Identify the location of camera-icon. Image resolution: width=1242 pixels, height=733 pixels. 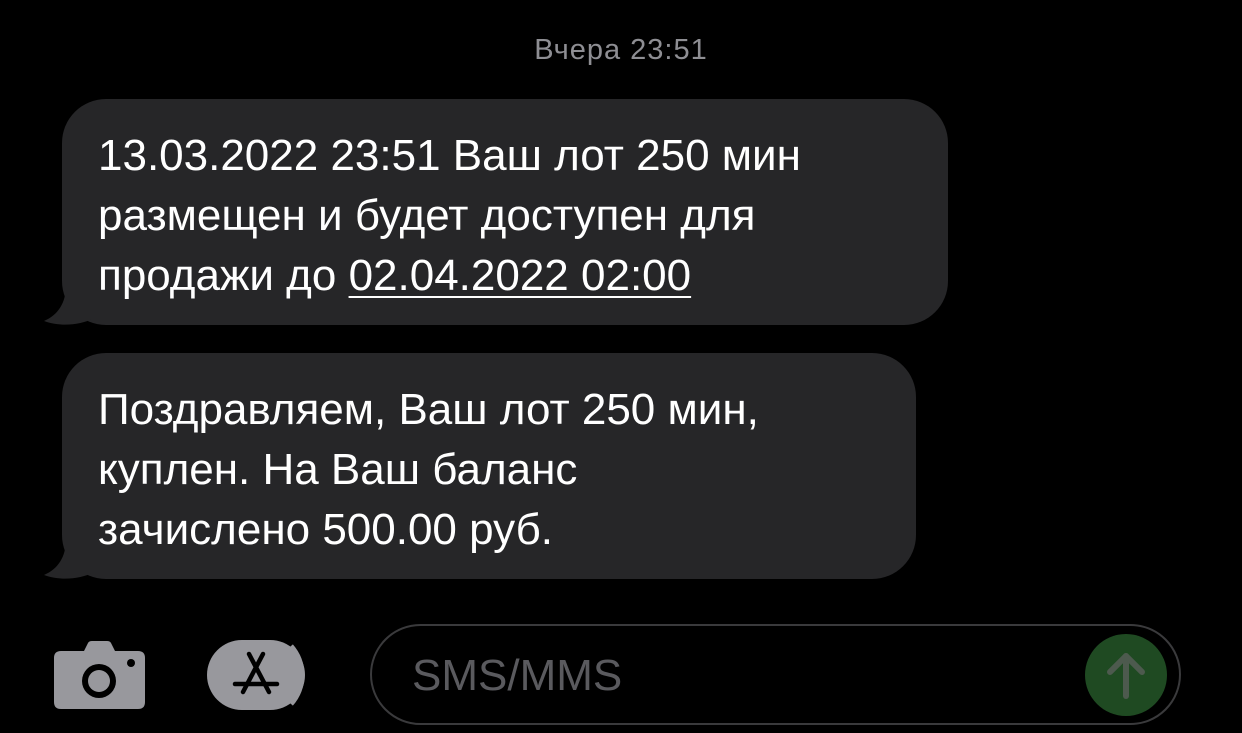
(99, 675).